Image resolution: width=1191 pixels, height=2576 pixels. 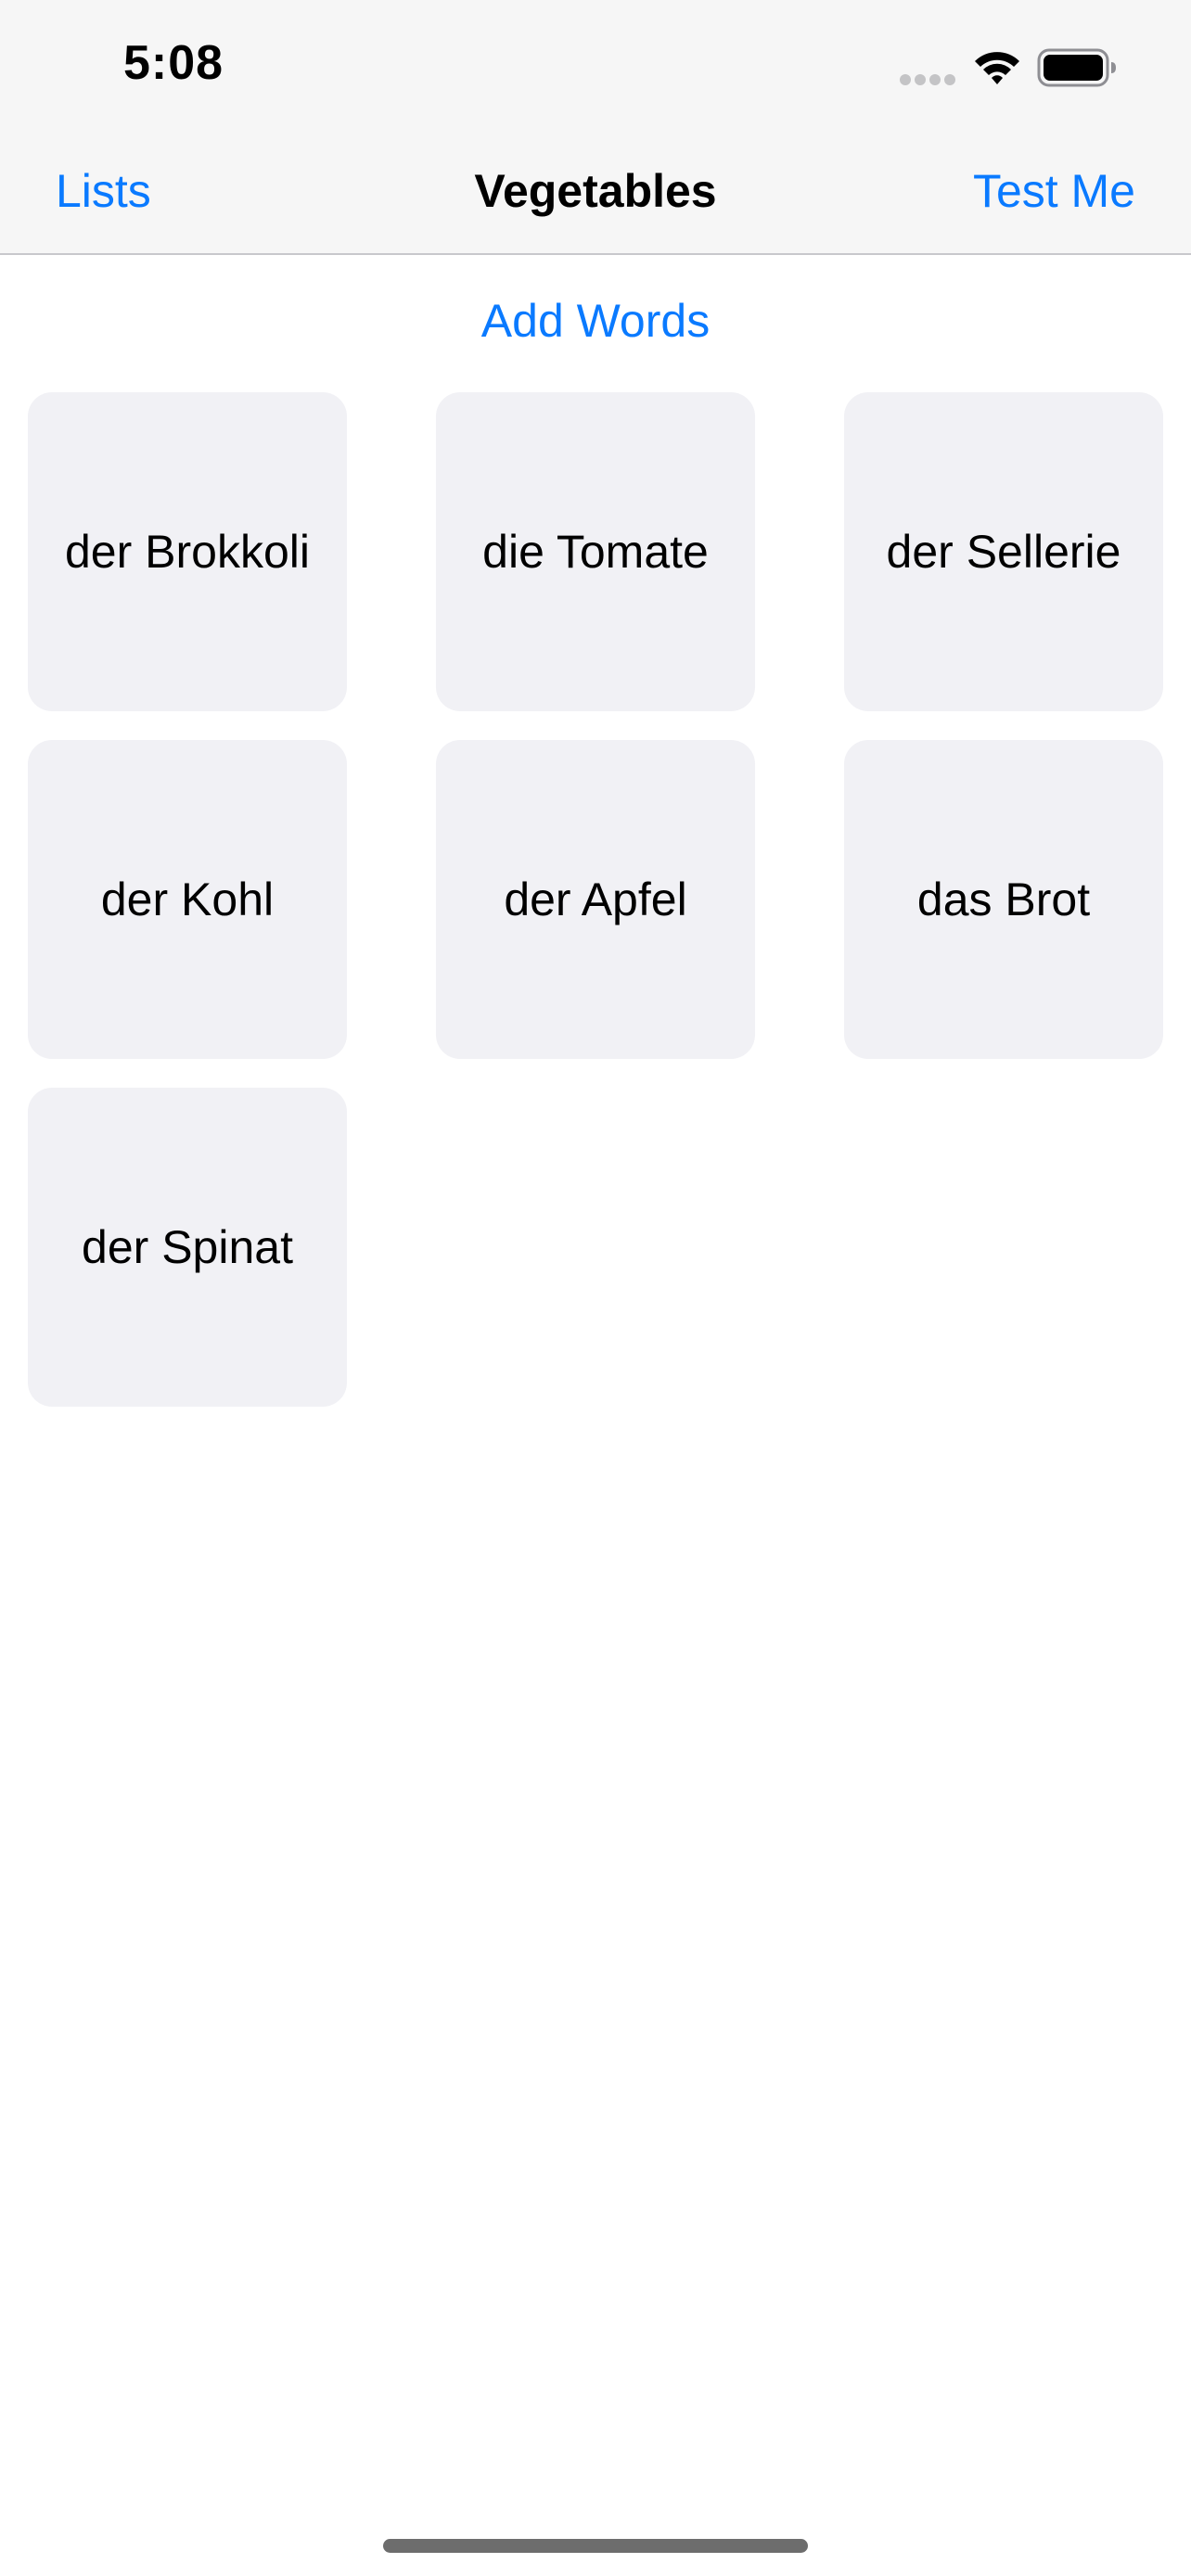 I want to click on word-card: der Sellerie, so click(x=1003, y=551).